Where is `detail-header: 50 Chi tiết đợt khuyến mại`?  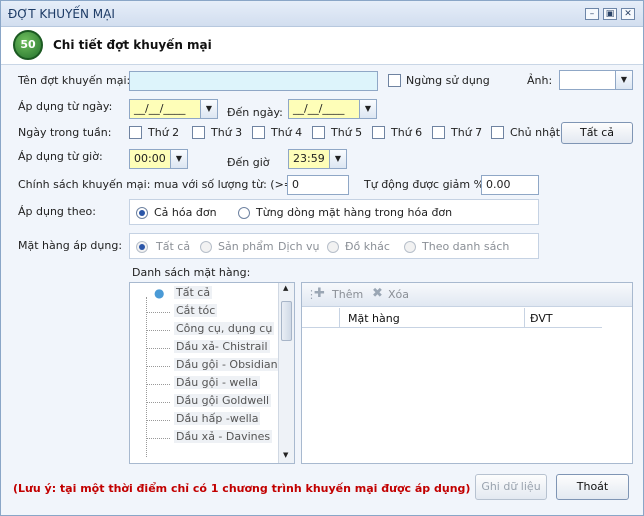 detail-header: 50 Chi tiết đợt khuyến mại is located at coordinates (322, 46).